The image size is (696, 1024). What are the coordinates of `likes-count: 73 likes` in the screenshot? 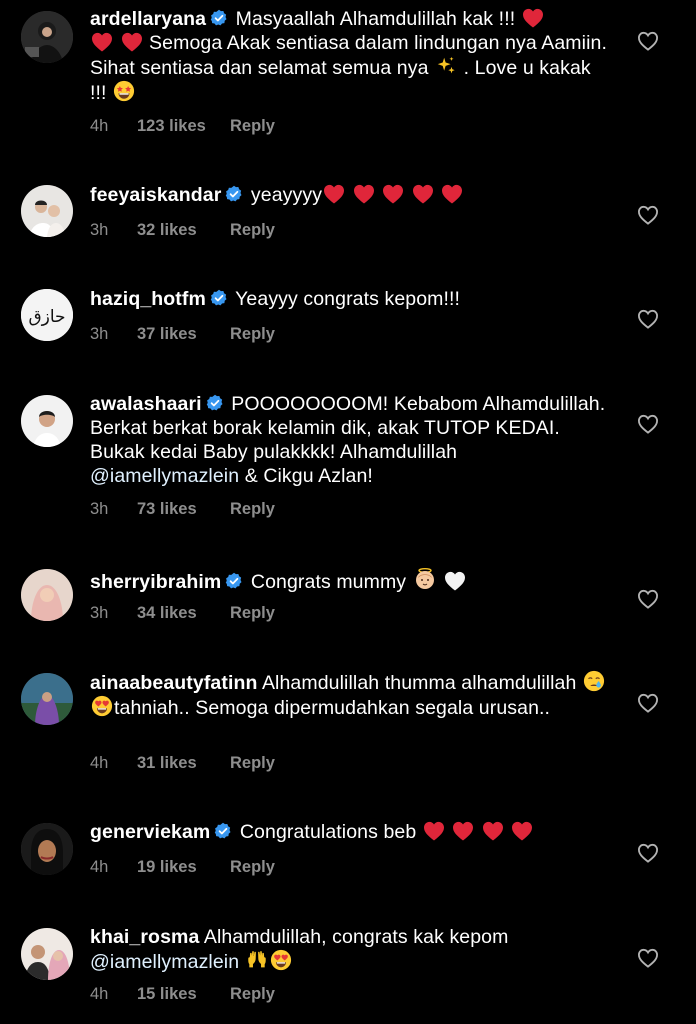 It's located at (183, 509).